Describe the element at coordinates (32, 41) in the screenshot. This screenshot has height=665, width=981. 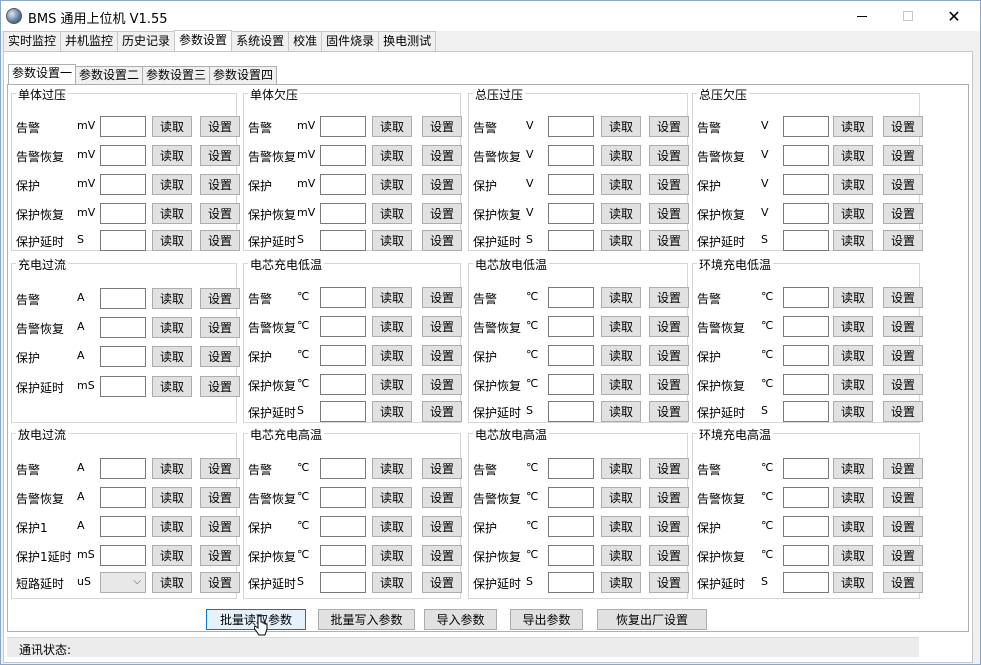
I see `main-tab-0: 实时监控` at that location.